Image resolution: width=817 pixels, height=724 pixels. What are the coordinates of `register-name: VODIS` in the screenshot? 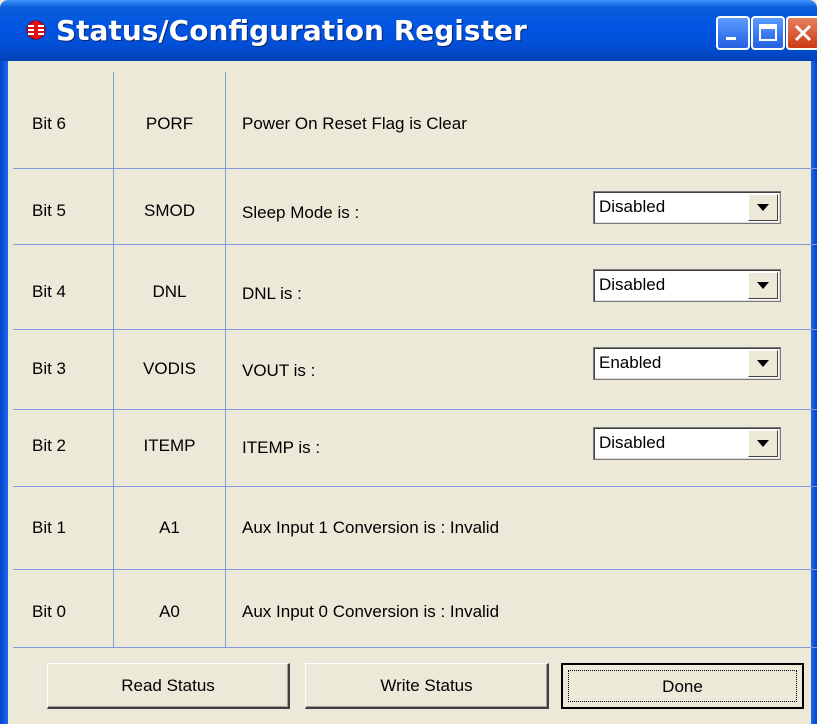 It's located at (169, 368).